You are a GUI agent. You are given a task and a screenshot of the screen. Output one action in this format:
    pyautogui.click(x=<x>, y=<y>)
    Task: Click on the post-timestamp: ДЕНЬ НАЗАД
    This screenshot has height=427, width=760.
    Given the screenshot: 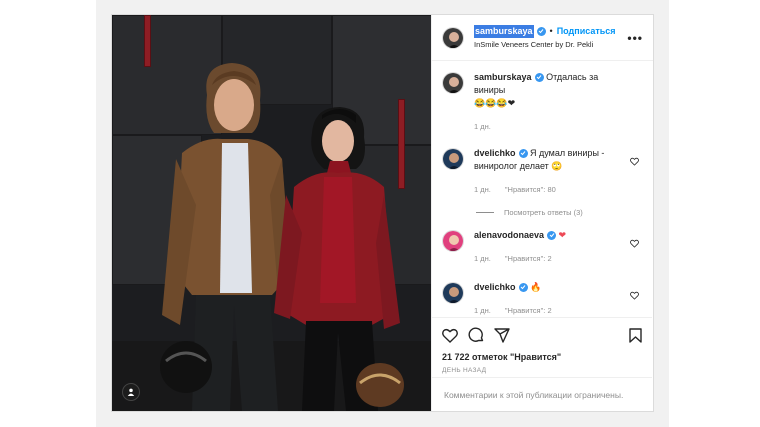 What is the action you would take?
    pyautogui.click(x=542, y=370)
    